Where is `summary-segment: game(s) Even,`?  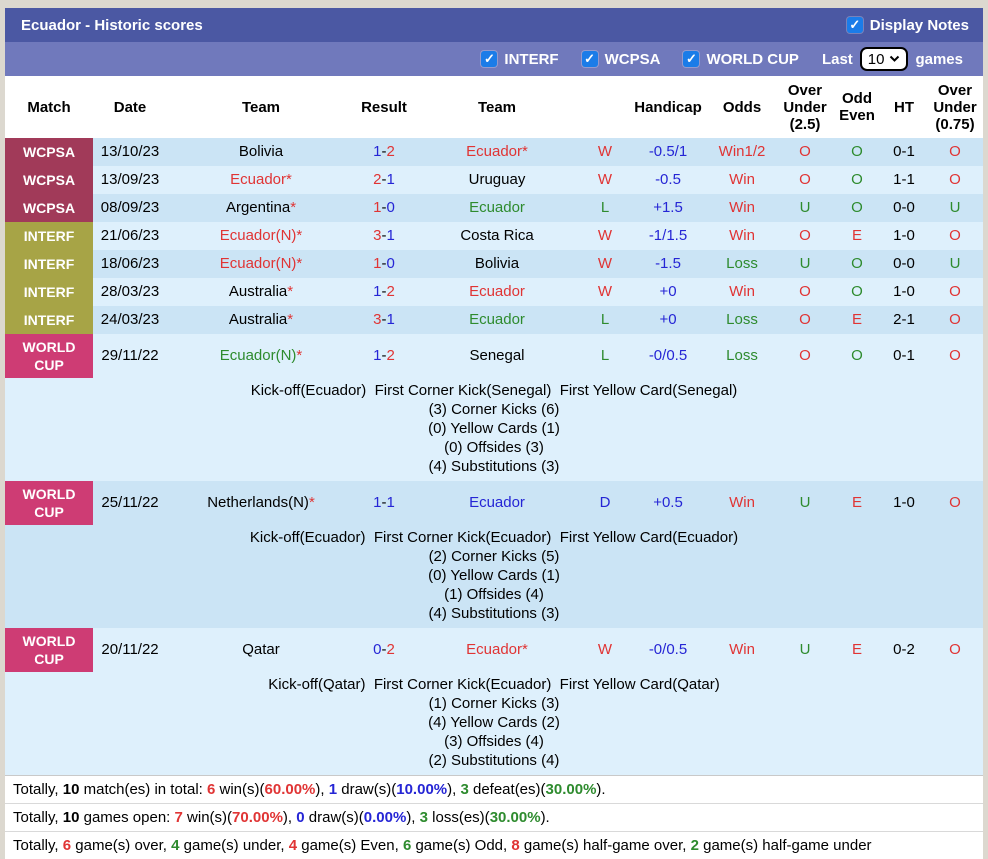 summary-segment: game(s) Even, is located at coordinates (350, 845).